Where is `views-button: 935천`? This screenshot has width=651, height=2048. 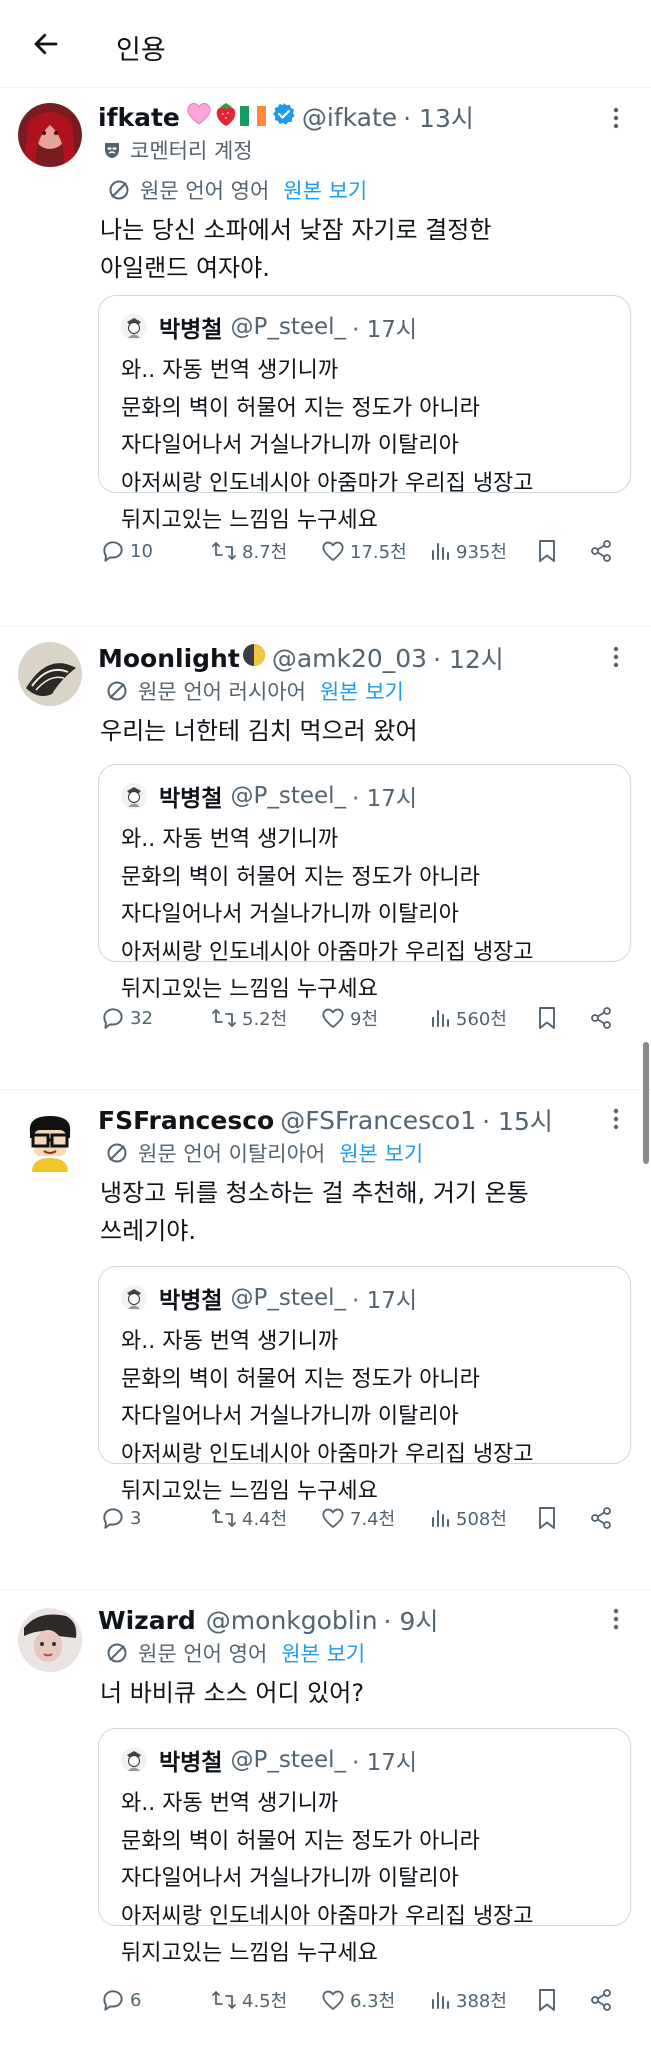 views-button: 935천 is located at coordinates (467, 551).